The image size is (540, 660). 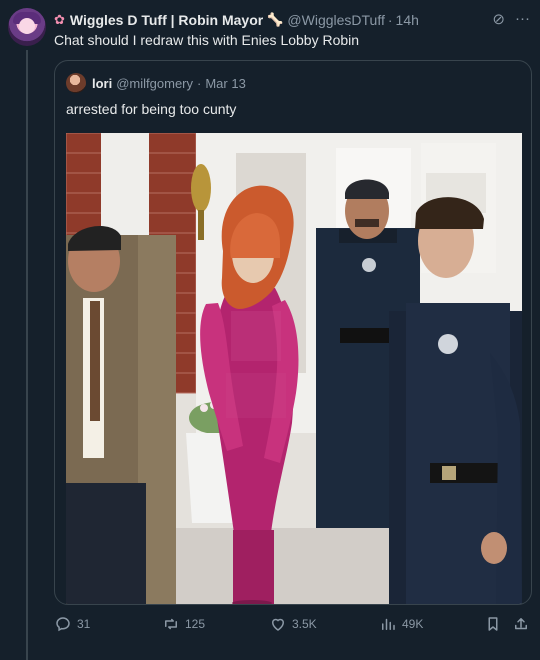 I want to click on more-icon: ···, so click(x=522, y=19).